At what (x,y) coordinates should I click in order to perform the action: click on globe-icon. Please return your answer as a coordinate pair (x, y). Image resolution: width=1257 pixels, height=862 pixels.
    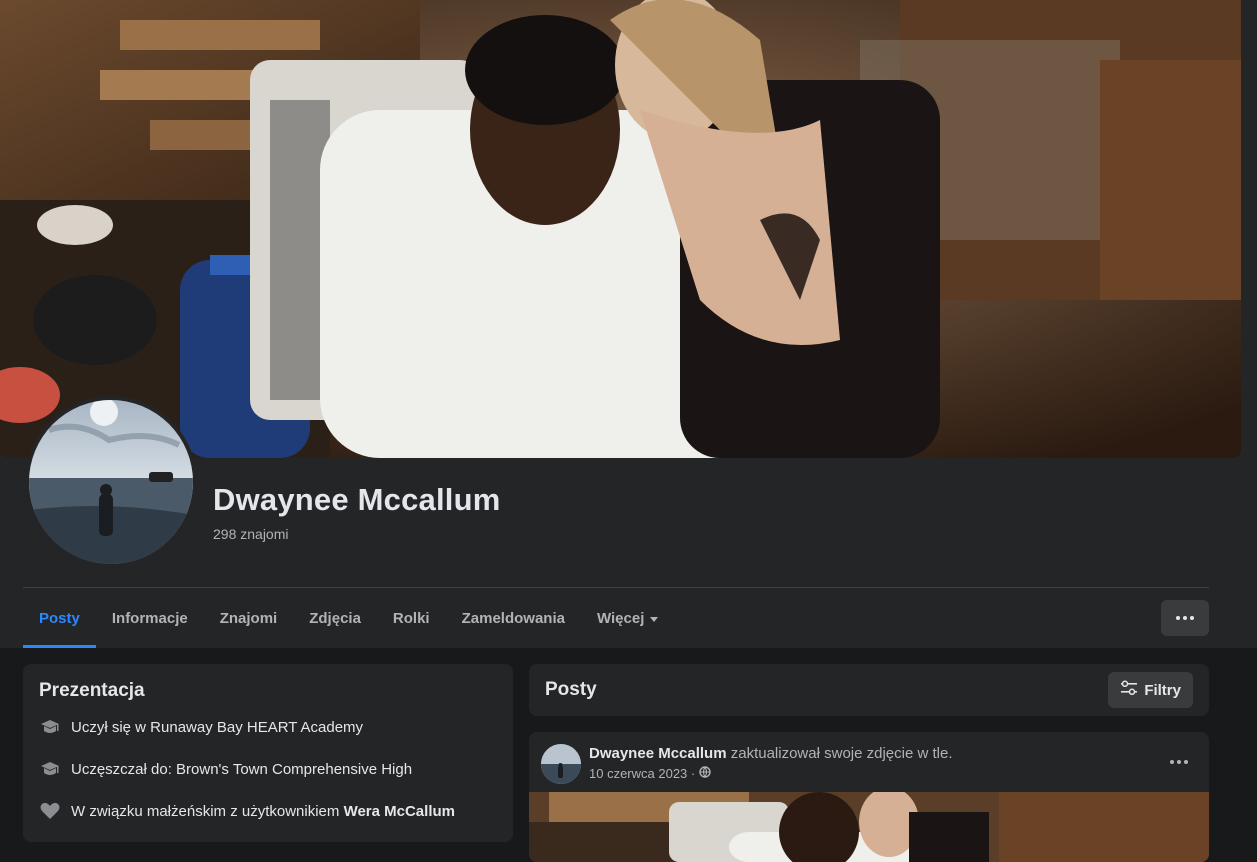
    Looking at the image, I should click on (705, 773).